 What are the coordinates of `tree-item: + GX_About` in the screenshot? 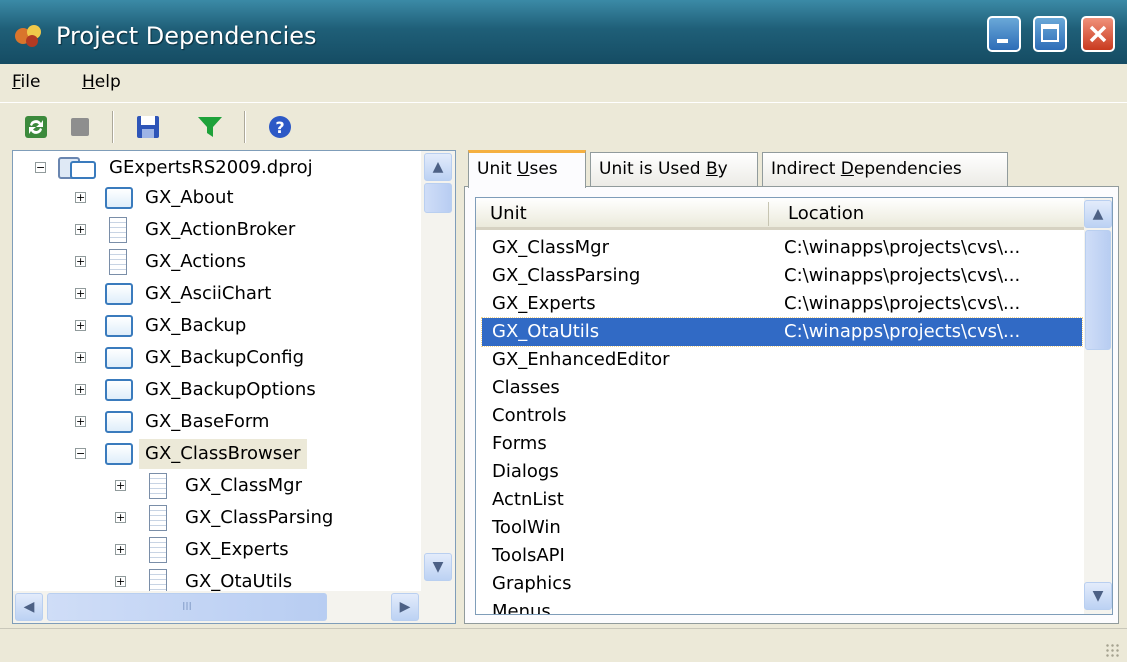 It's located at (217, 198).